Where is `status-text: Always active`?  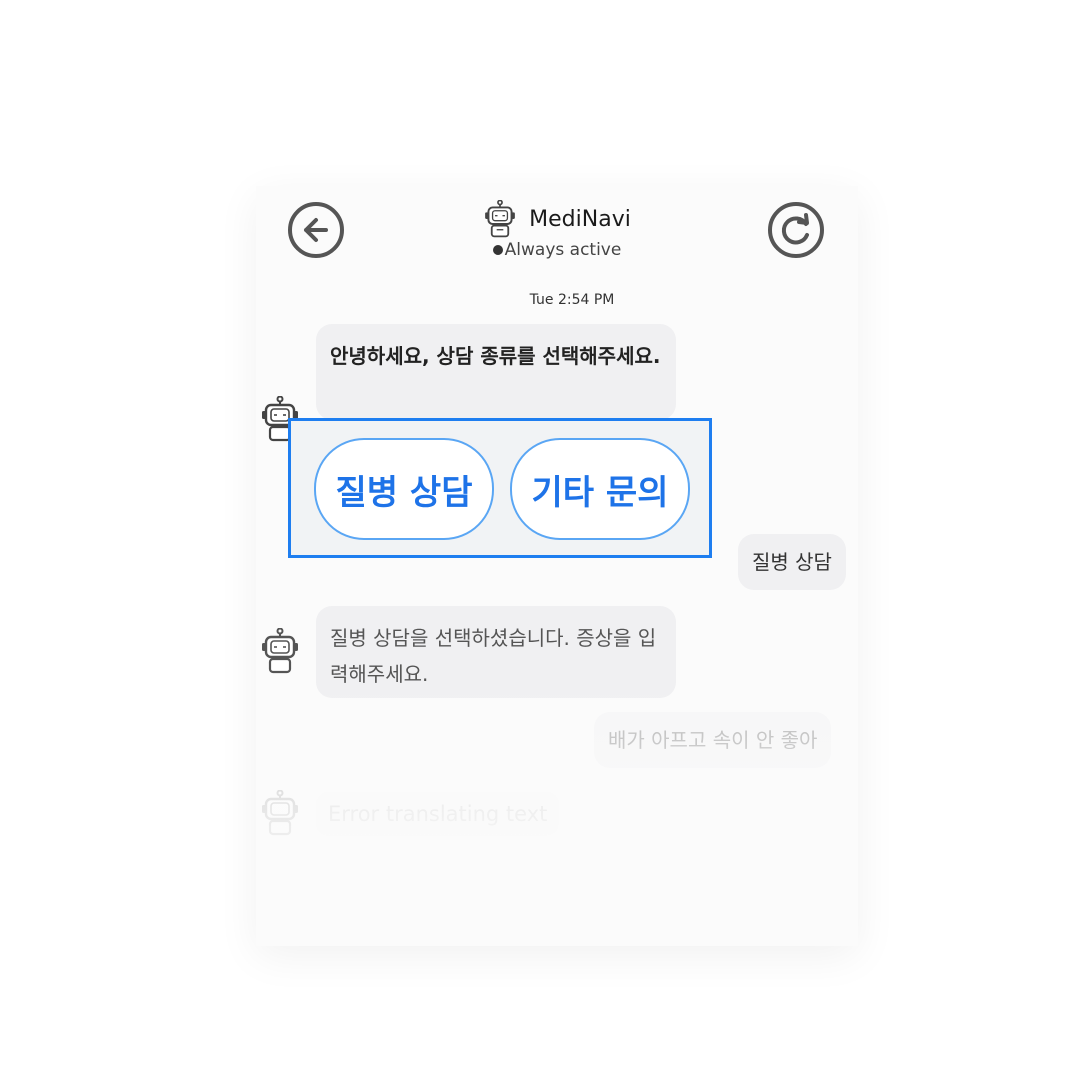
status-text: Always active is located at coordinates (563, 250).